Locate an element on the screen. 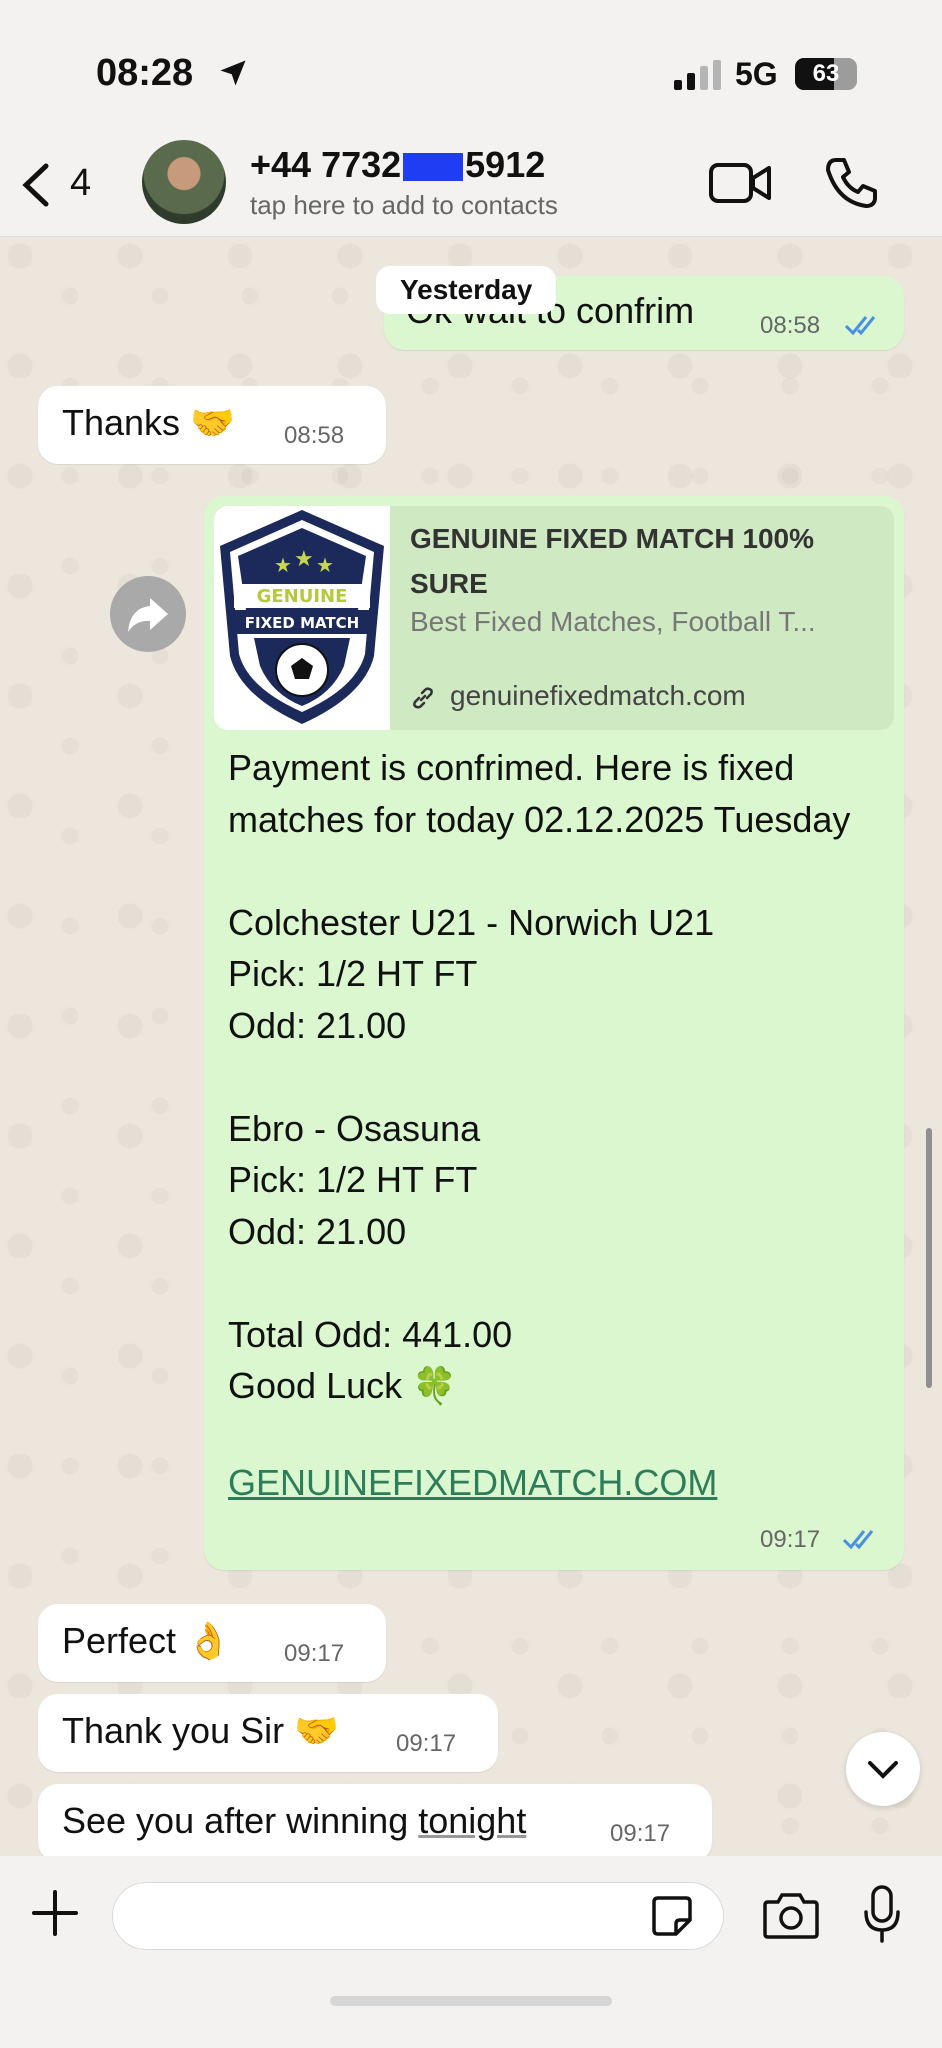  message-input is located at coordinates (418, 1916).